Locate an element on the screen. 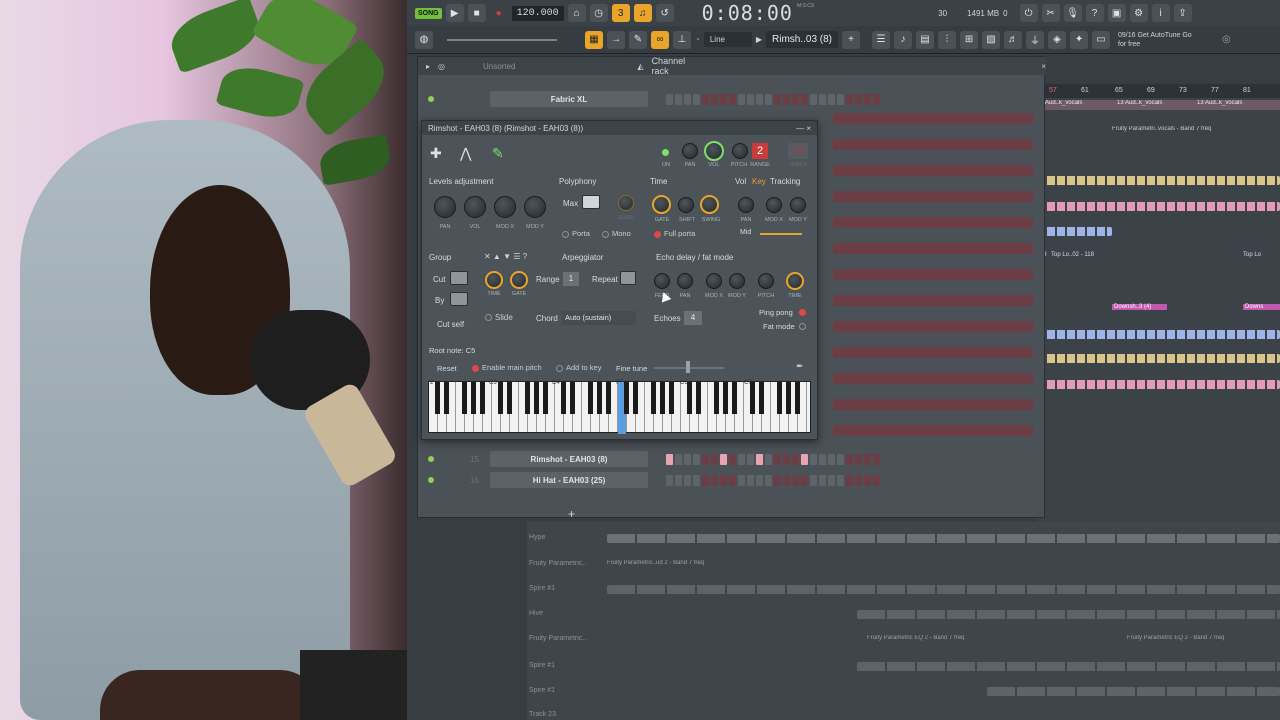 Image resolution: width=1280 pixels, height=720 pixels. level-vol-knob is located at coordinates (475, 207).